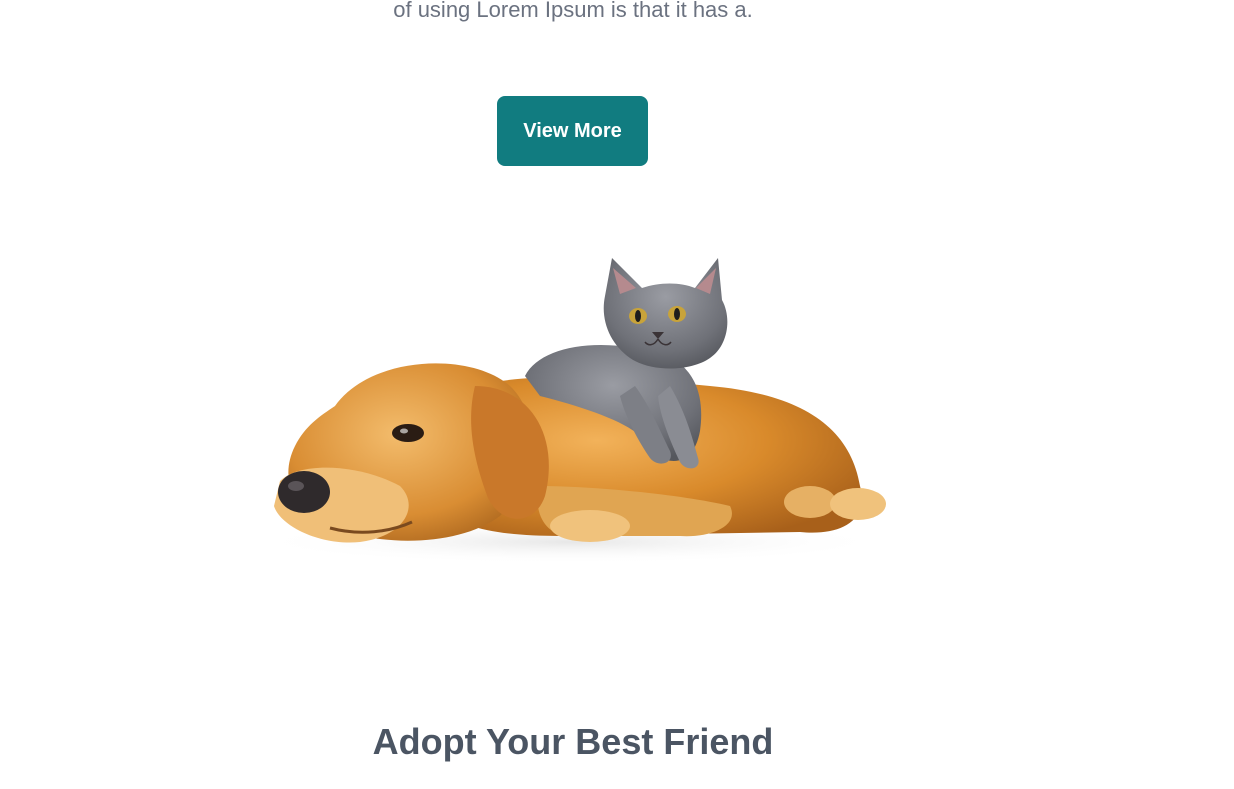 This screenshot has width=1234, height=789. What do you see at coordinates (573, 741) in the screenshot?
I see `adopt-section-title: Adopt Your Best Friend` at bounding box center [573, 741].